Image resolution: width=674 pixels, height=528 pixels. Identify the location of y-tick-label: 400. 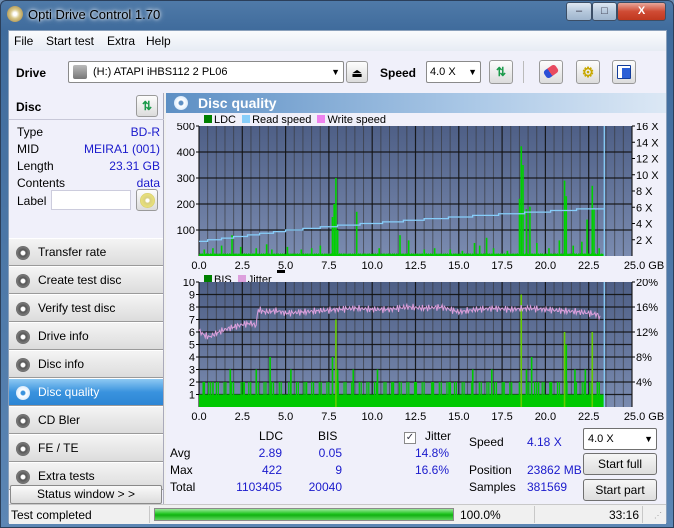
(186, 153).